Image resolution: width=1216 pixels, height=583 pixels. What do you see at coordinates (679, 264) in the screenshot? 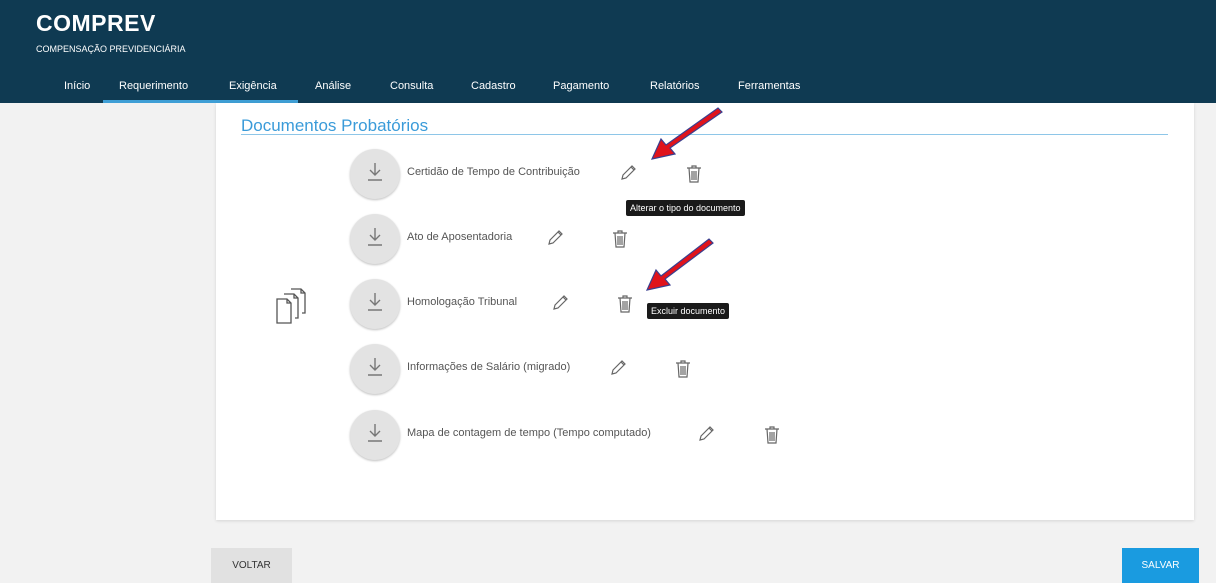
I see `annotation-arrow-delete` at bounding box center [679, 264].